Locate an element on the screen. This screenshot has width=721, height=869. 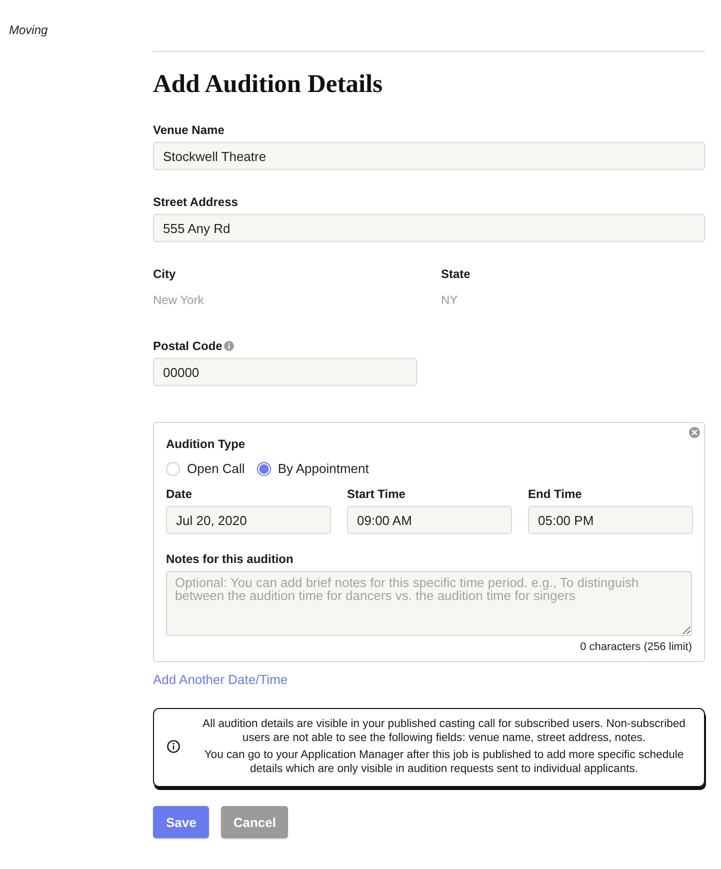
field-label: City is located at coordinates (164, 274).